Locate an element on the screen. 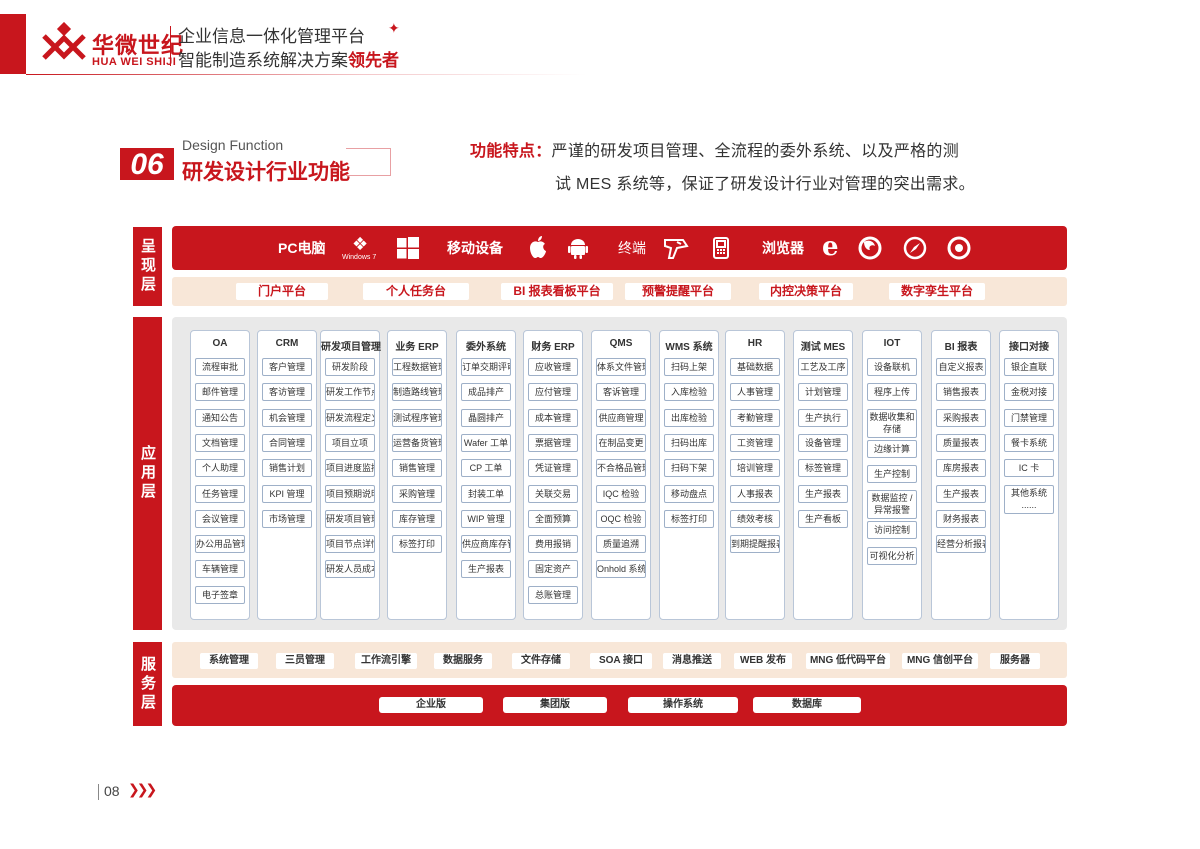 Image resolution: width=1200 pixels, height=849 pixels. device-pc: PC电脑 is located at coordinates (302, 248).